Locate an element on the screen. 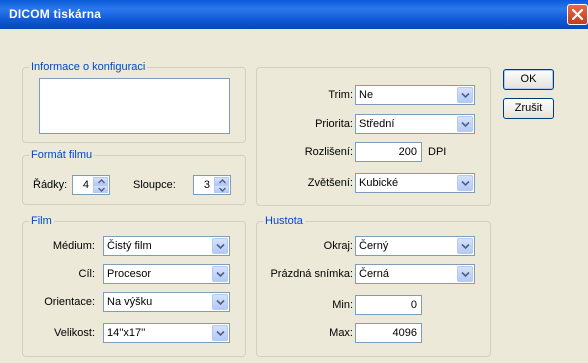 The image size is (588, 363). resolution-label: Rozlišení: is located at coordinates (328, 152).